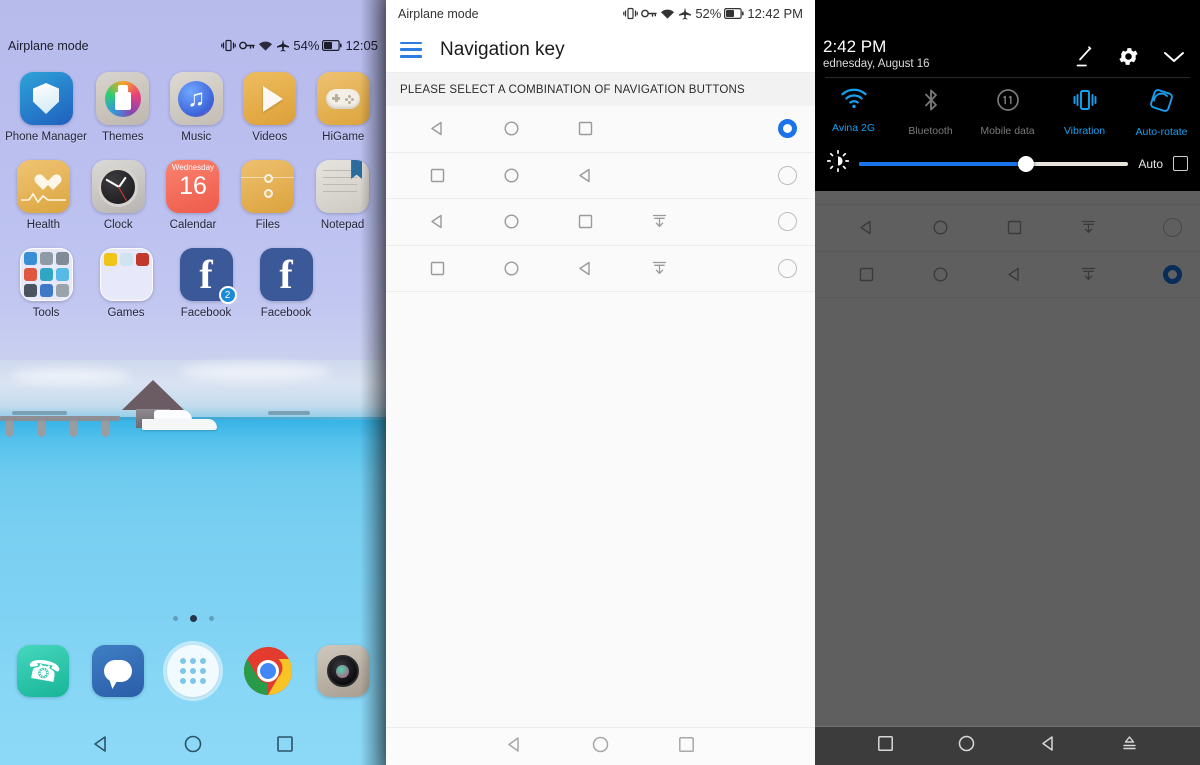 The width and height of the screenshot is (1200, 765). I want to click on facebook-icon: f, so click(286, 274).